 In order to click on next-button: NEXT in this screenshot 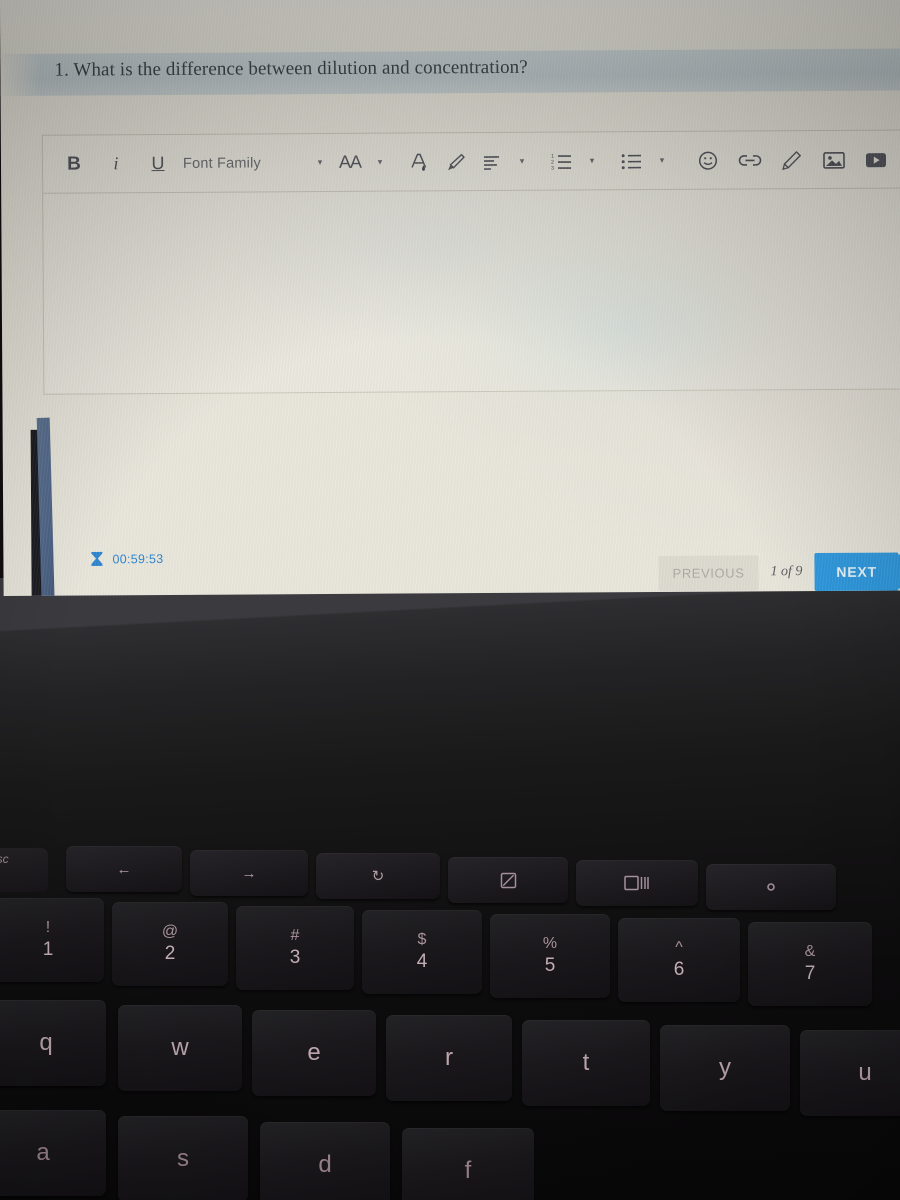, I will do `click(857, 572)`.